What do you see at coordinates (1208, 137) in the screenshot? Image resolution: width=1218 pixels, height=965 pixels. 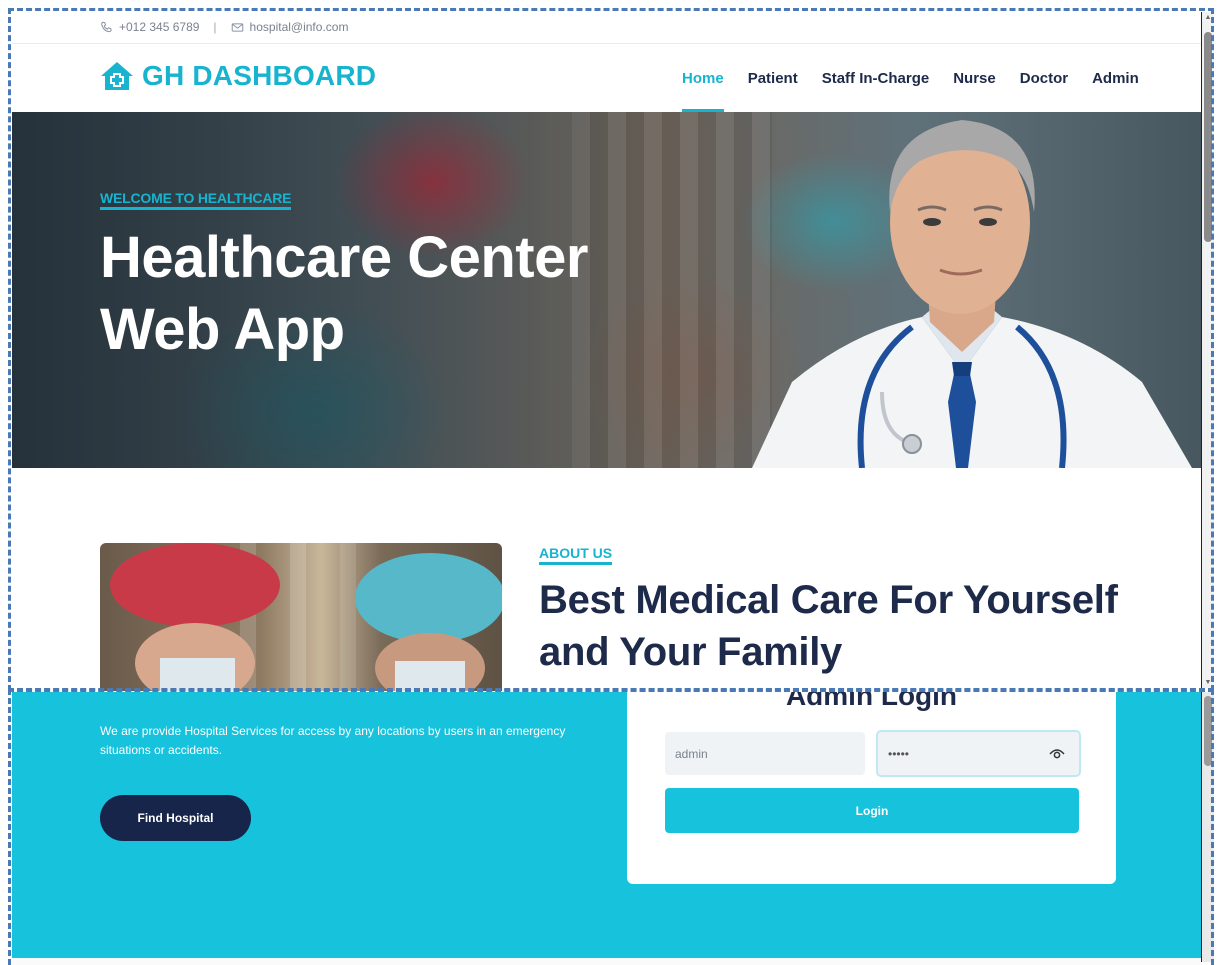 I see `scrollbar-thumb` at bounding box center [1208, 137].